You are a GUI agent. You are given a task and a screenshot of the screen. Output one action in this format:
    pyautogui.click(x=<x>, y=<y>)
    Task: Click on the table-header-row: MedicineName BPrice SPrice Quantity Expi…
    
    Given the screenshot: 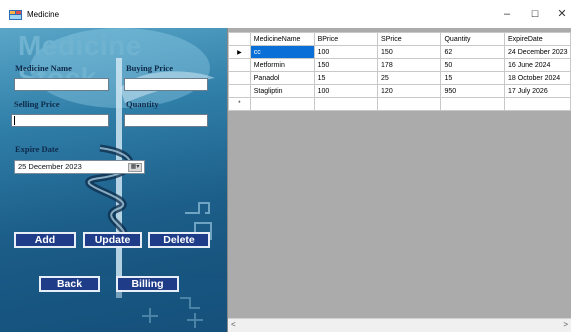 What is the action you would take?
    pyautogui.click(x=399, y=39)
    